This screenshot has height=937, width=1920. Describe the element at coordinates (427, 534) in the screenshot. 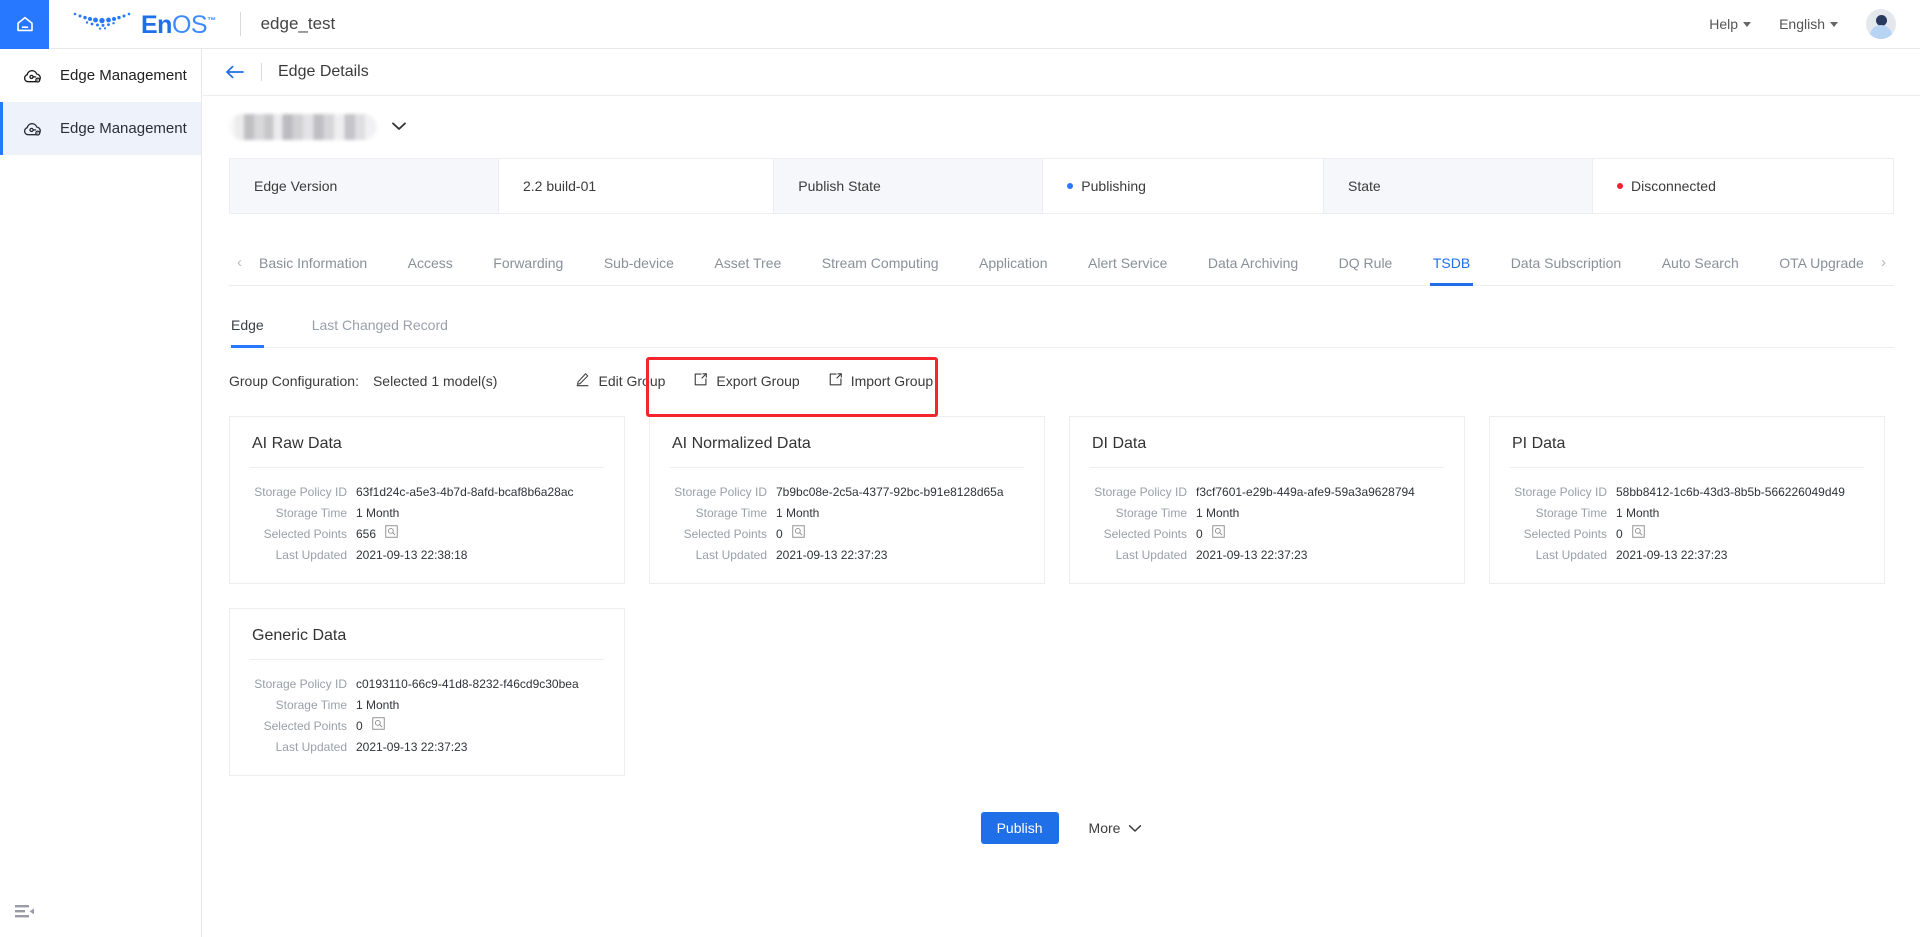

I see `card-field-selected-points: Selected Points 656` at that location.